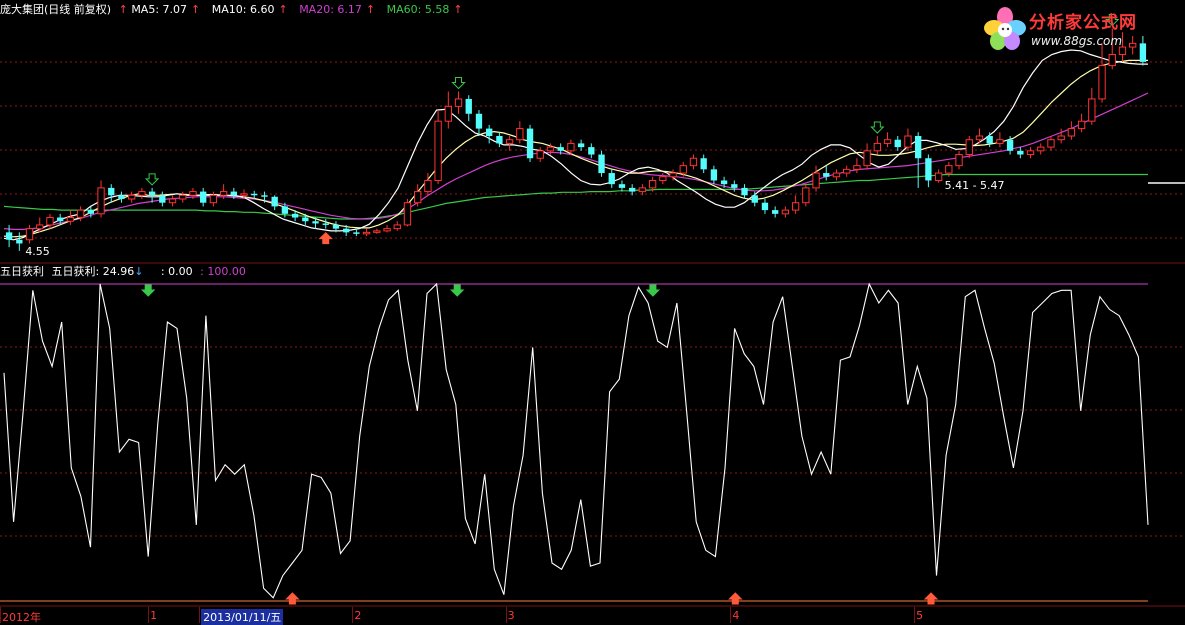 This screenshot has width=1185, height=625. What do you see at coordinates (592, 616) in the screenshot?
I see `date-axis: 2012年 1 2013/01/11/五 2 3 4 5` at bounding box center [592, 616].